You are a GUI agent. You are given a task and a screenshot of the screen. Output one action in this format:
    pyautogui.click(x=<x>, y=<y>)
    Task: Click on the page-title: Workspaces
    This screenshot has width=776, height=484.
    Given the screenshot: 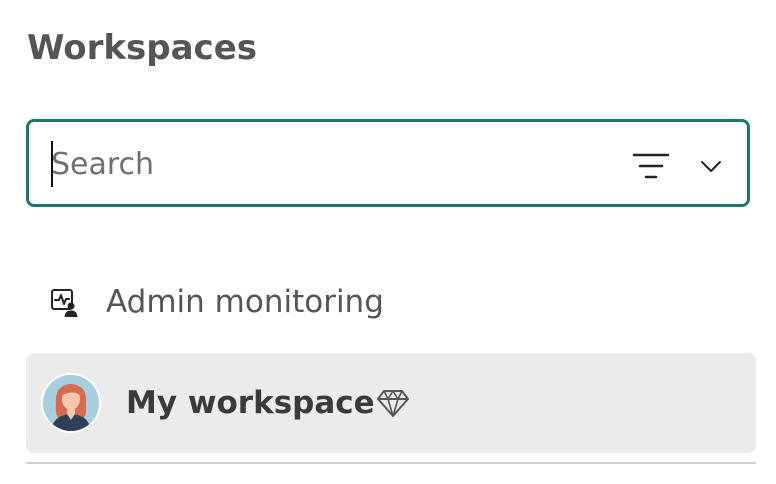 What is the action you would take?
    pyautogui.click(x=142, y=48)
    